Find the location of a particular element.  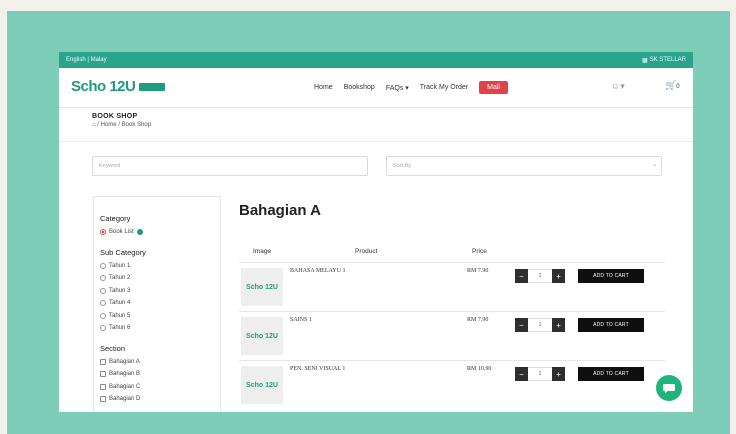

site-logo: Scho 12U is located at coordinates (118, 86).